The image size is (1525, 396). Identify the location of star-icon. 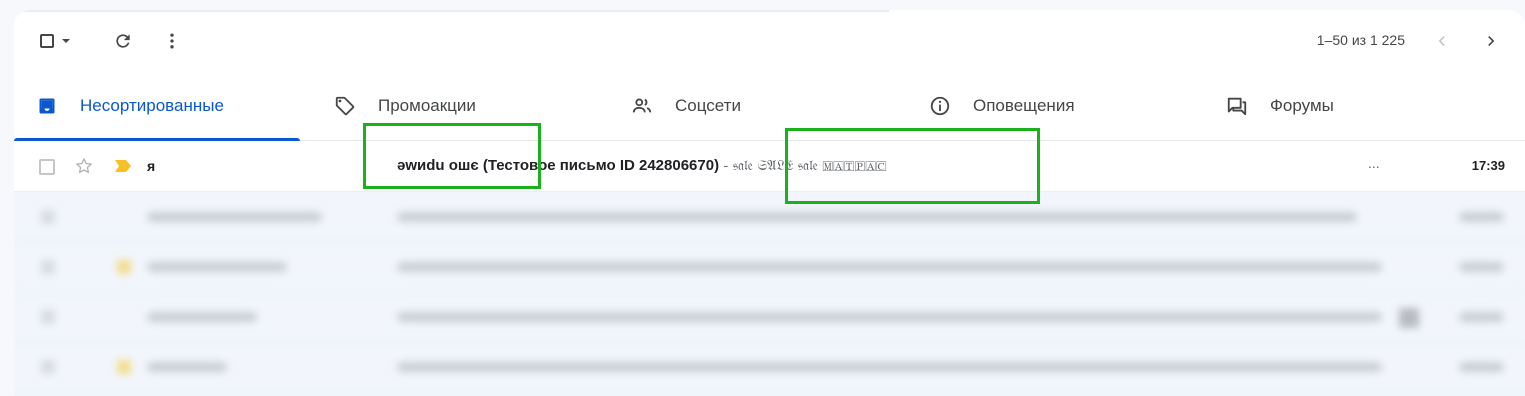
(84, 167).